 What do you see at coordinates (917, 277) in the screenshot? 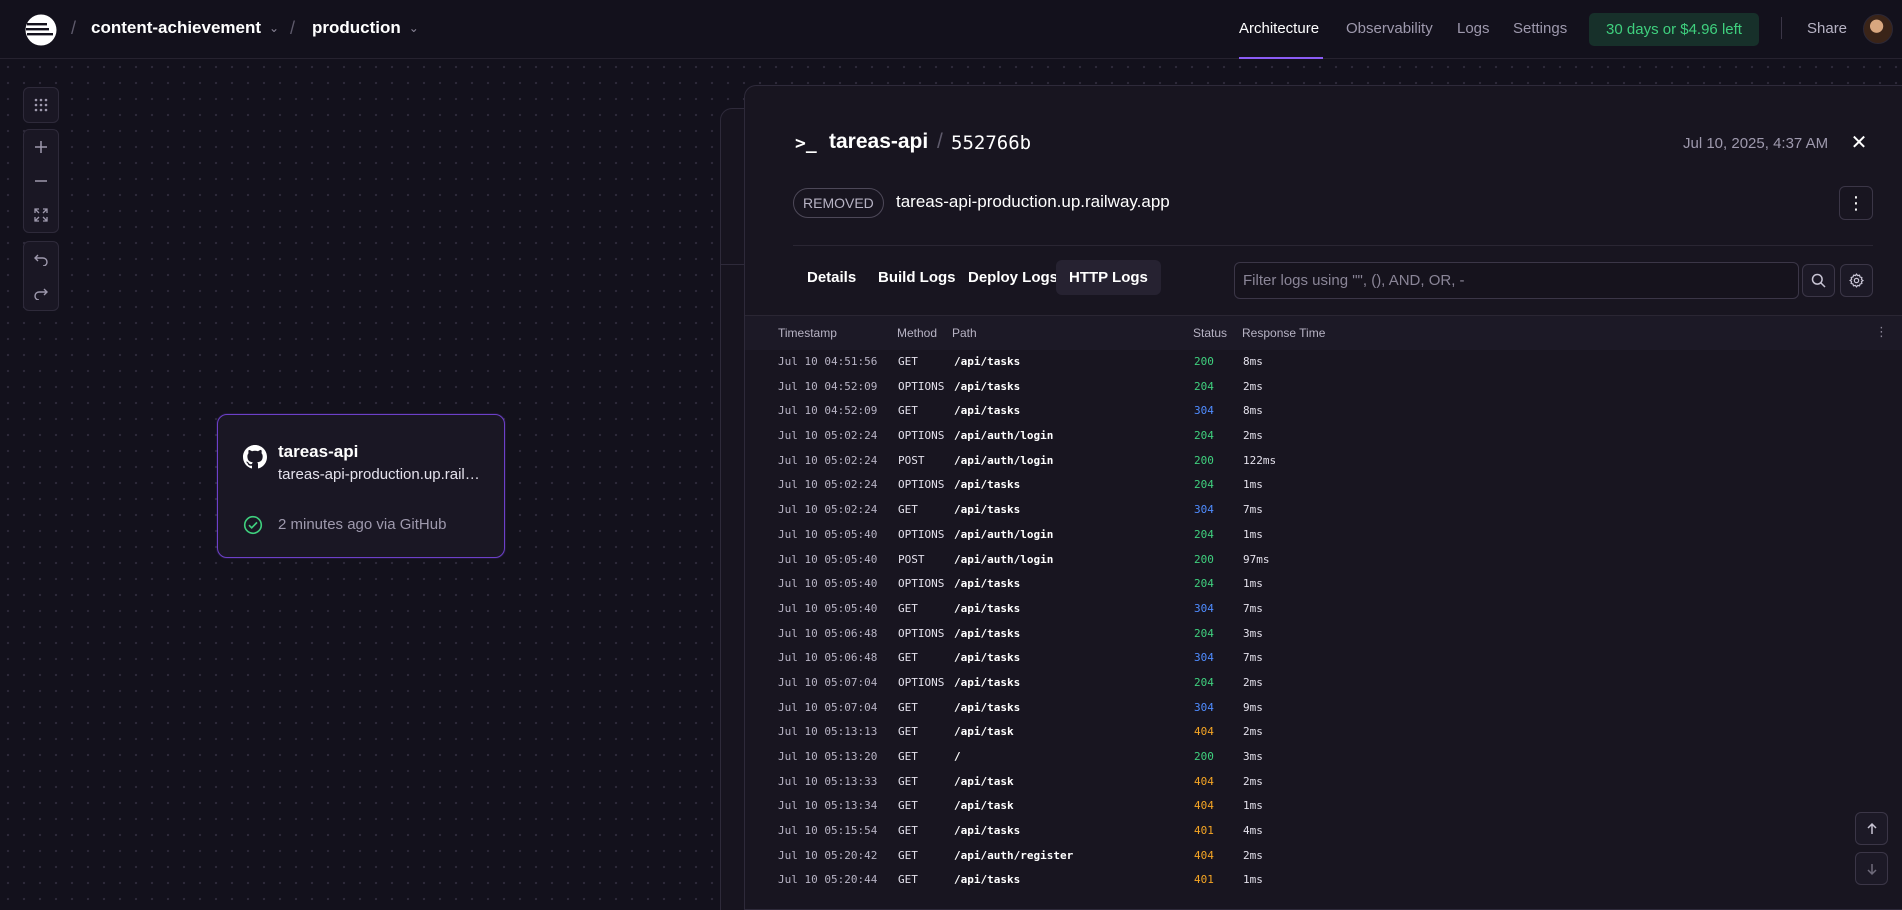
I see `tab-build-logs: Build Logs` at bounding box center [917, 277].